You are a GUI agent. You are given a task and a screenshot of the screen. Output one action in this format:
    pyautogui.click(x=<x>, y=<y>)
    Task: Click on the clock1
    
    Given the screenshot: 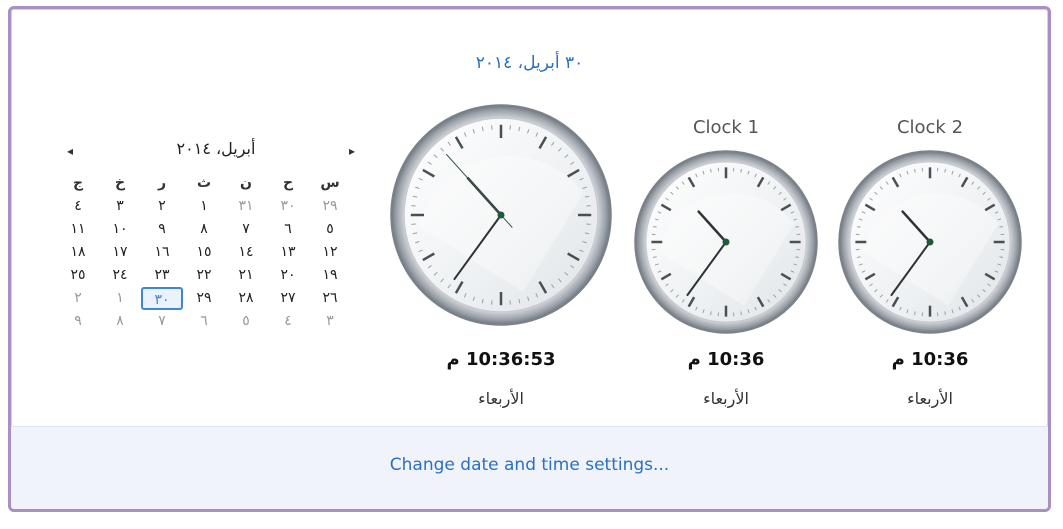 What is the action you would take?
    pyautogui.click(x=726, y=244)
    